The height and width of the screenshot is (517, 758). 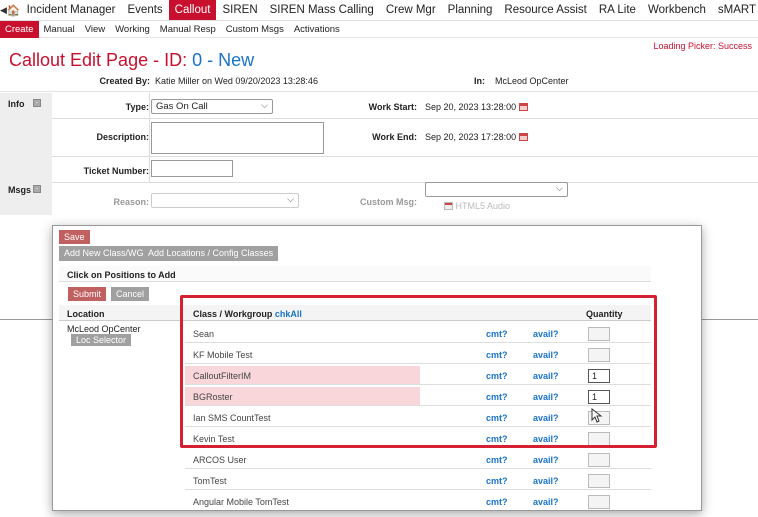 What do you see at coordinates (236, 81) in the screenshot?
I see `created-by-value: Katie Miller on Wed 09/20/2023 13:28:46` at bounding box center [236, 81].